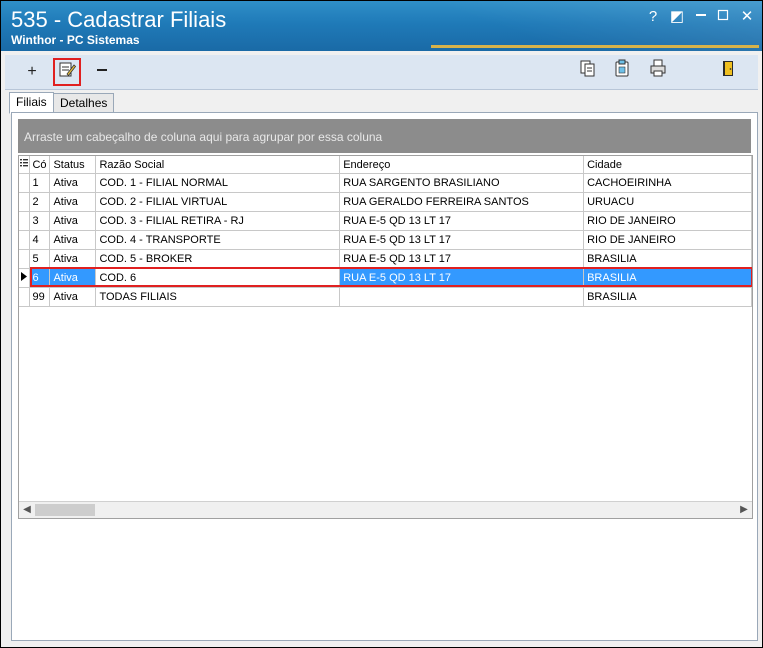 The height and width of the screenshot is (648, 763). Describe the element at coordinates (40, 297) in the screenshot. I see `cell-codigo: 99` at that location.